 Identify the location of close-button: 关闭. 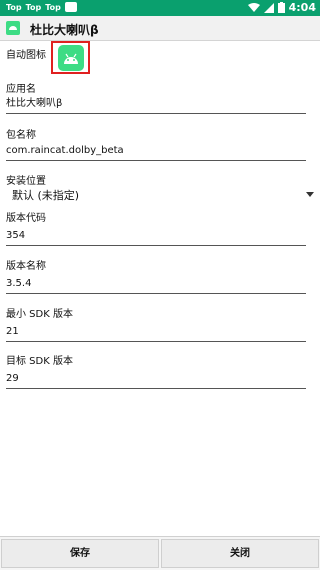
(240, 553).